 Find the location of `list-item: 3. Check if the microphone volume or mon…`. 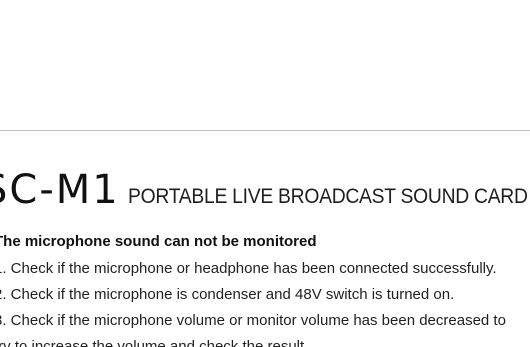

list-item: 3. Check if the microphone volume or mon… is located at coordinates (253, 320).